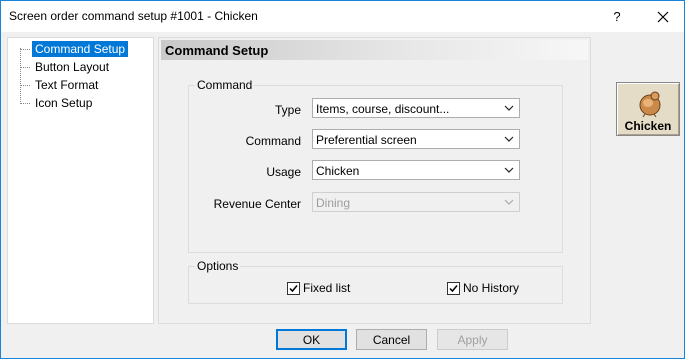 The height and width of the screenshot is (359, 685). What do you see at coordinates (333, 203) in the screenshot?
I see `revenue-center-value: Dining` at bounding box center [333, 203].